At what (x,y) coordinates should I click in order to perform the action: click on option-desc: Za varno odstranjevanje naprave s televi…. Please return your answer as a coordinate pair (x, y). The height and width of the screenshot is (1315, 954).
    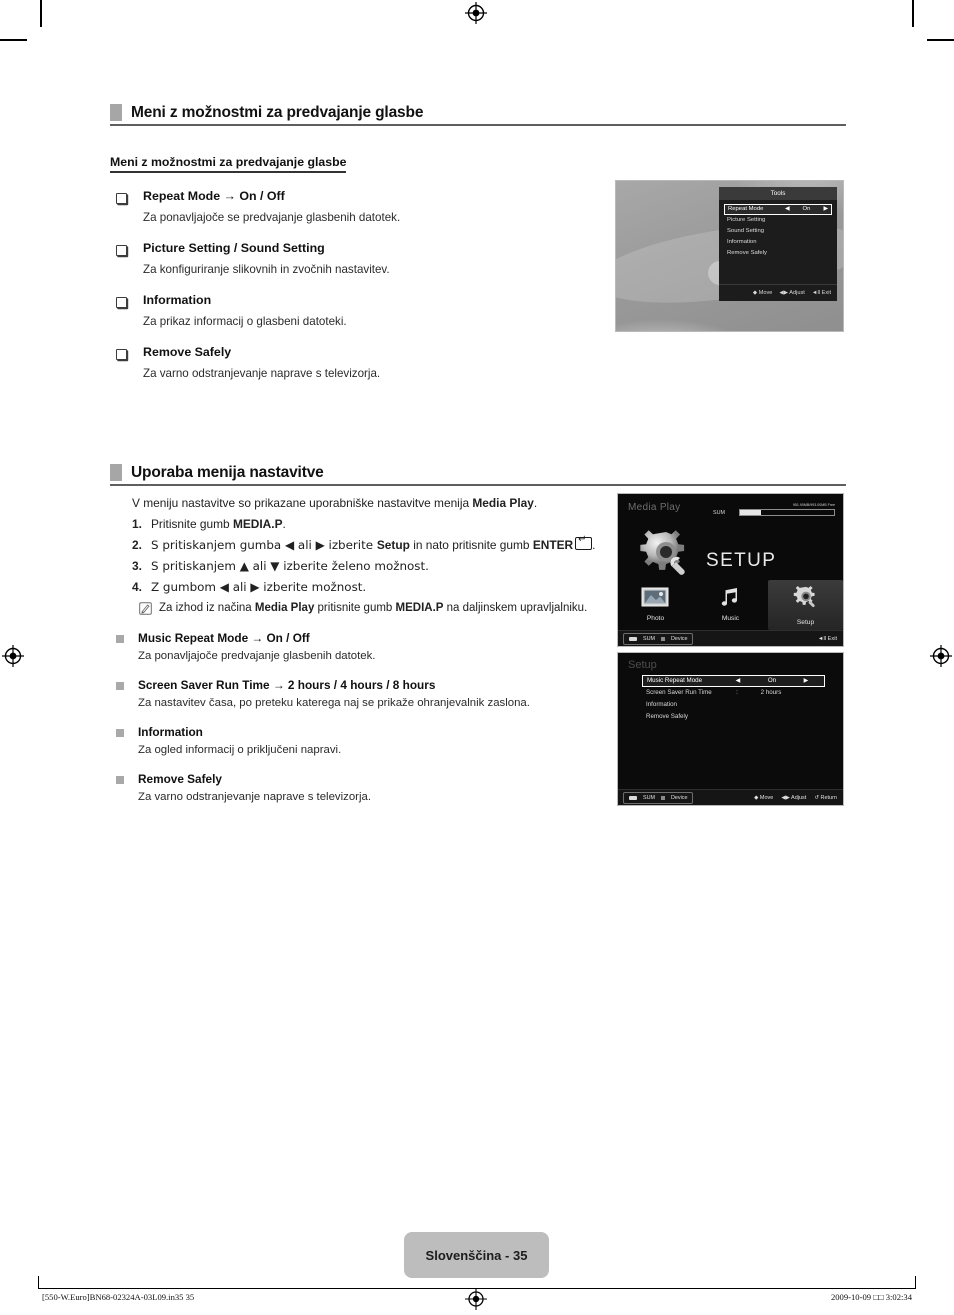
    Looking at the image, I should click on (262, 373).